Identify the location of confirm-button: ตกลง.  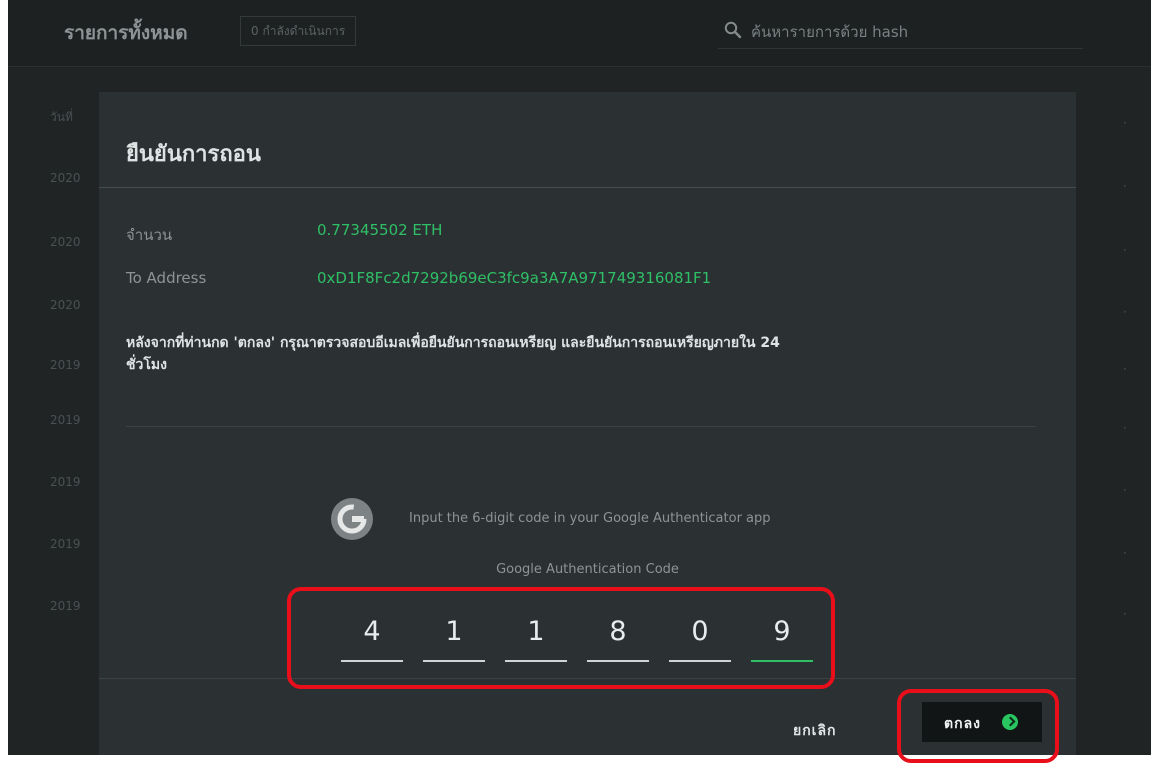
(982, 722).